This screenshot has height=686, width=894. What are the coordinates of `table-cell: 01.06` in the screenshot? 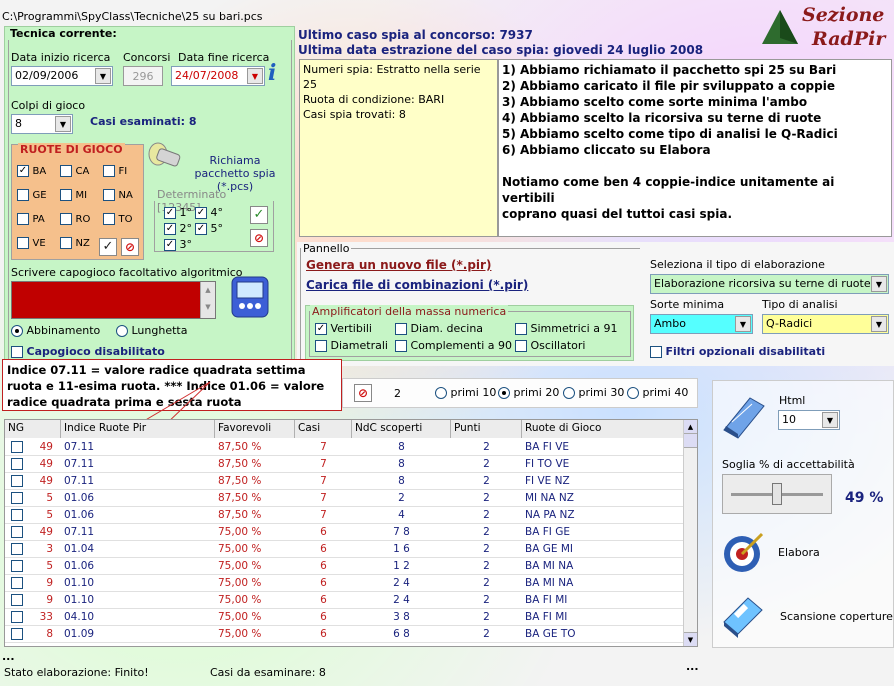 It's located at (79, 566).